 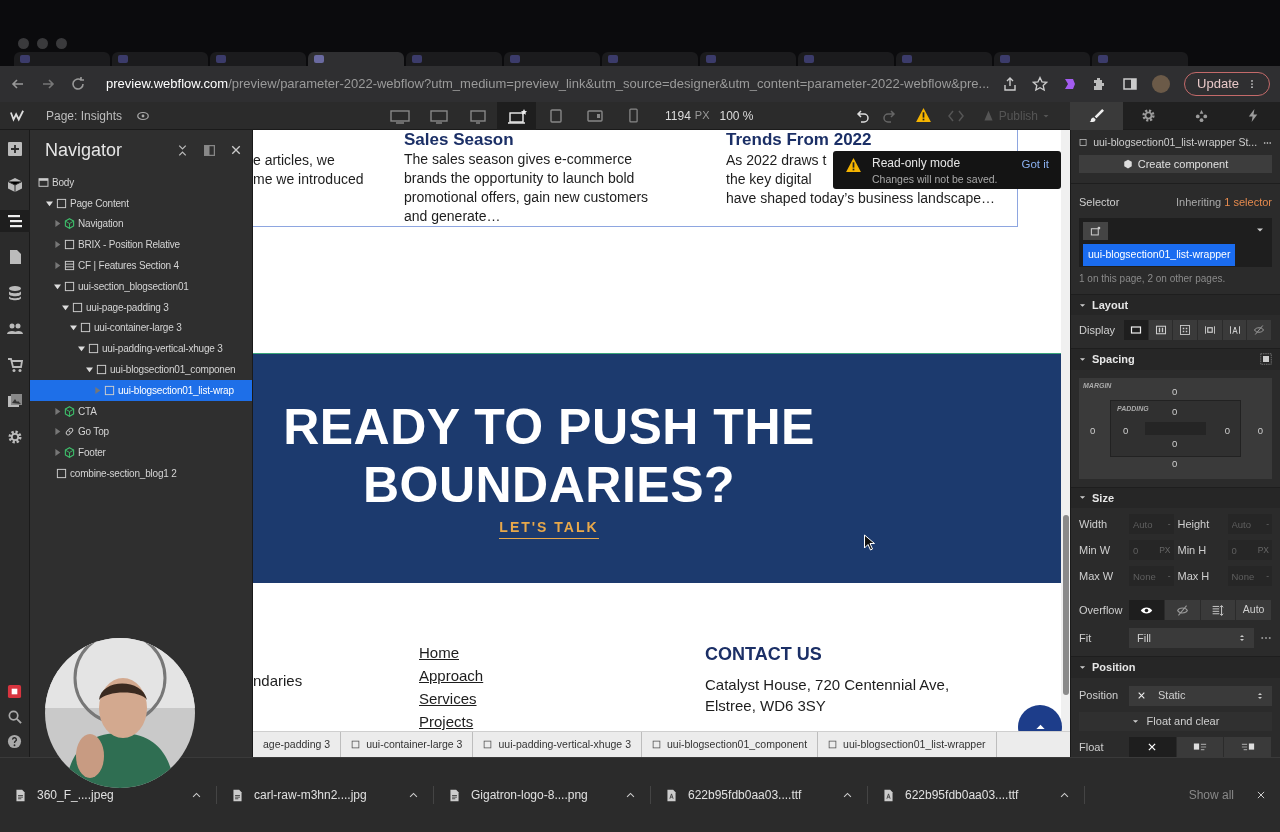 What do you see at coordinates (14, 716) in the screenshot?
I see `search-icon` at bounding box center [14, 716].